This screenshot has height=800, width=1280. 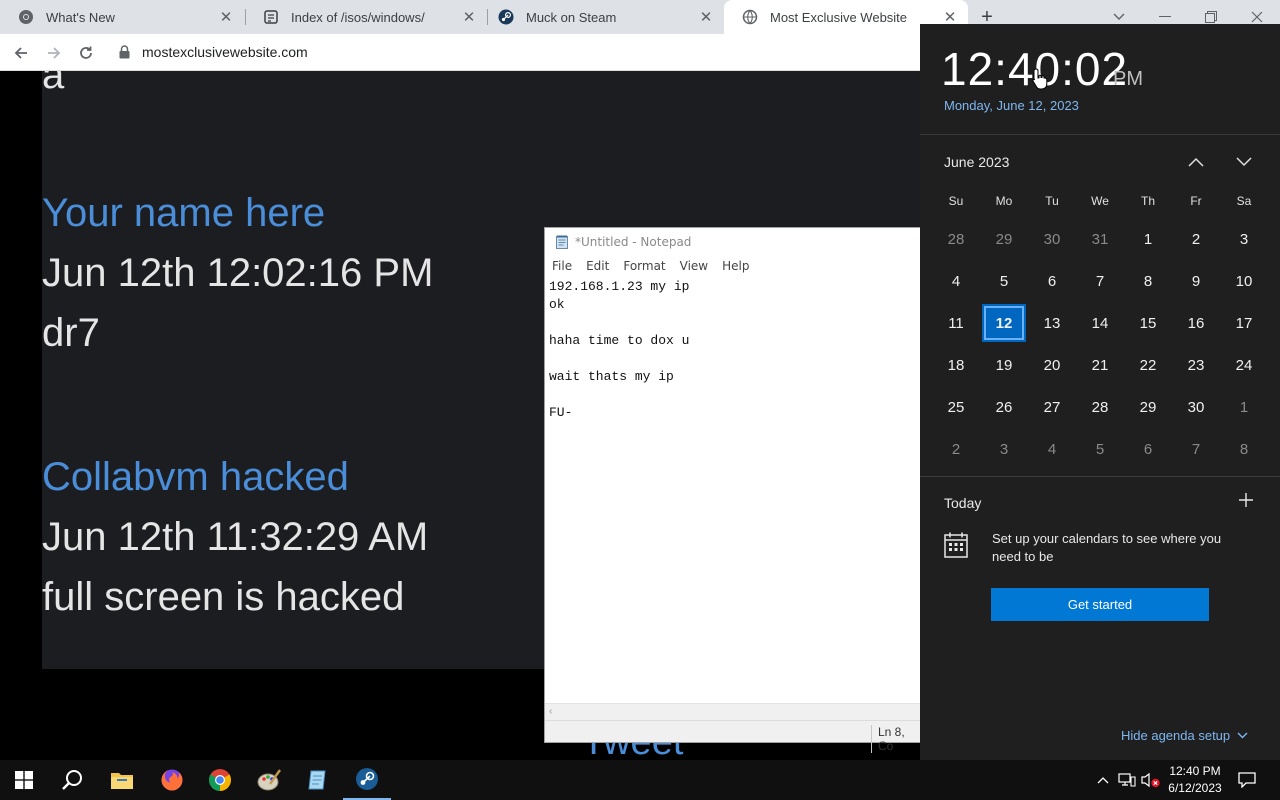 I want to click on divider, so click(x=1100, y=476).